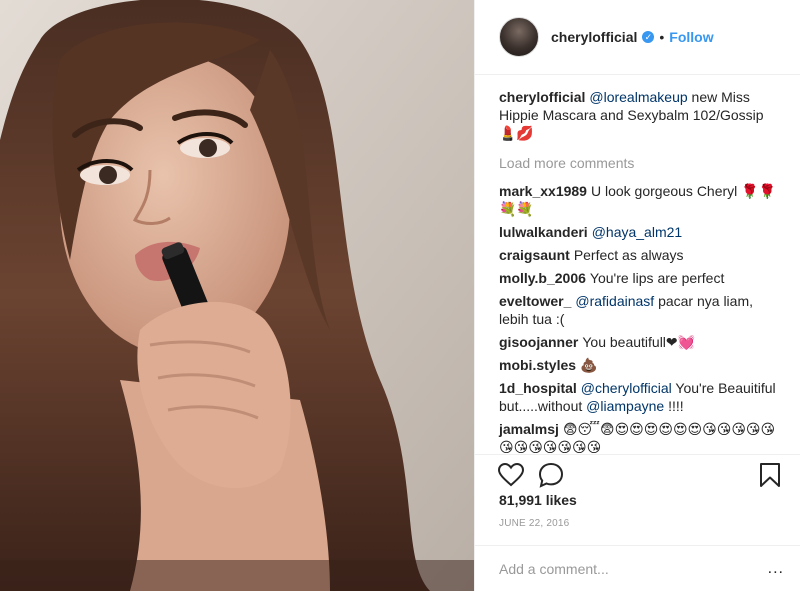 Image resolution: width=800 pixels, height=591 pixels. I want to click on heart-icon, so click(511, 475).